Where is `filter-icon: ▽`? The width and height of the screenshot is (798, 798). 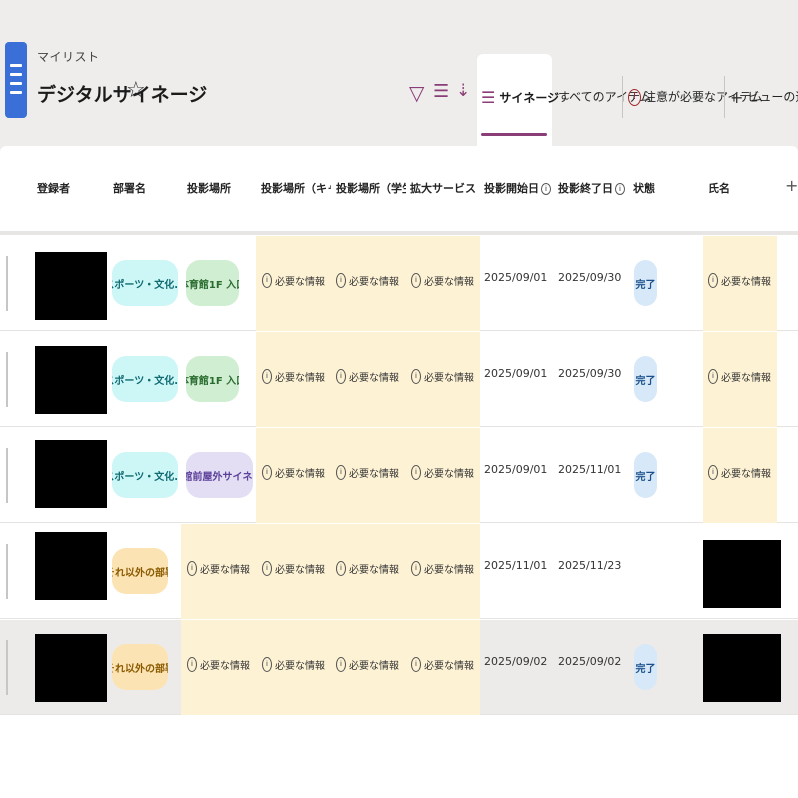
filter-icon: ▽ is located at coordinates (416, 93).